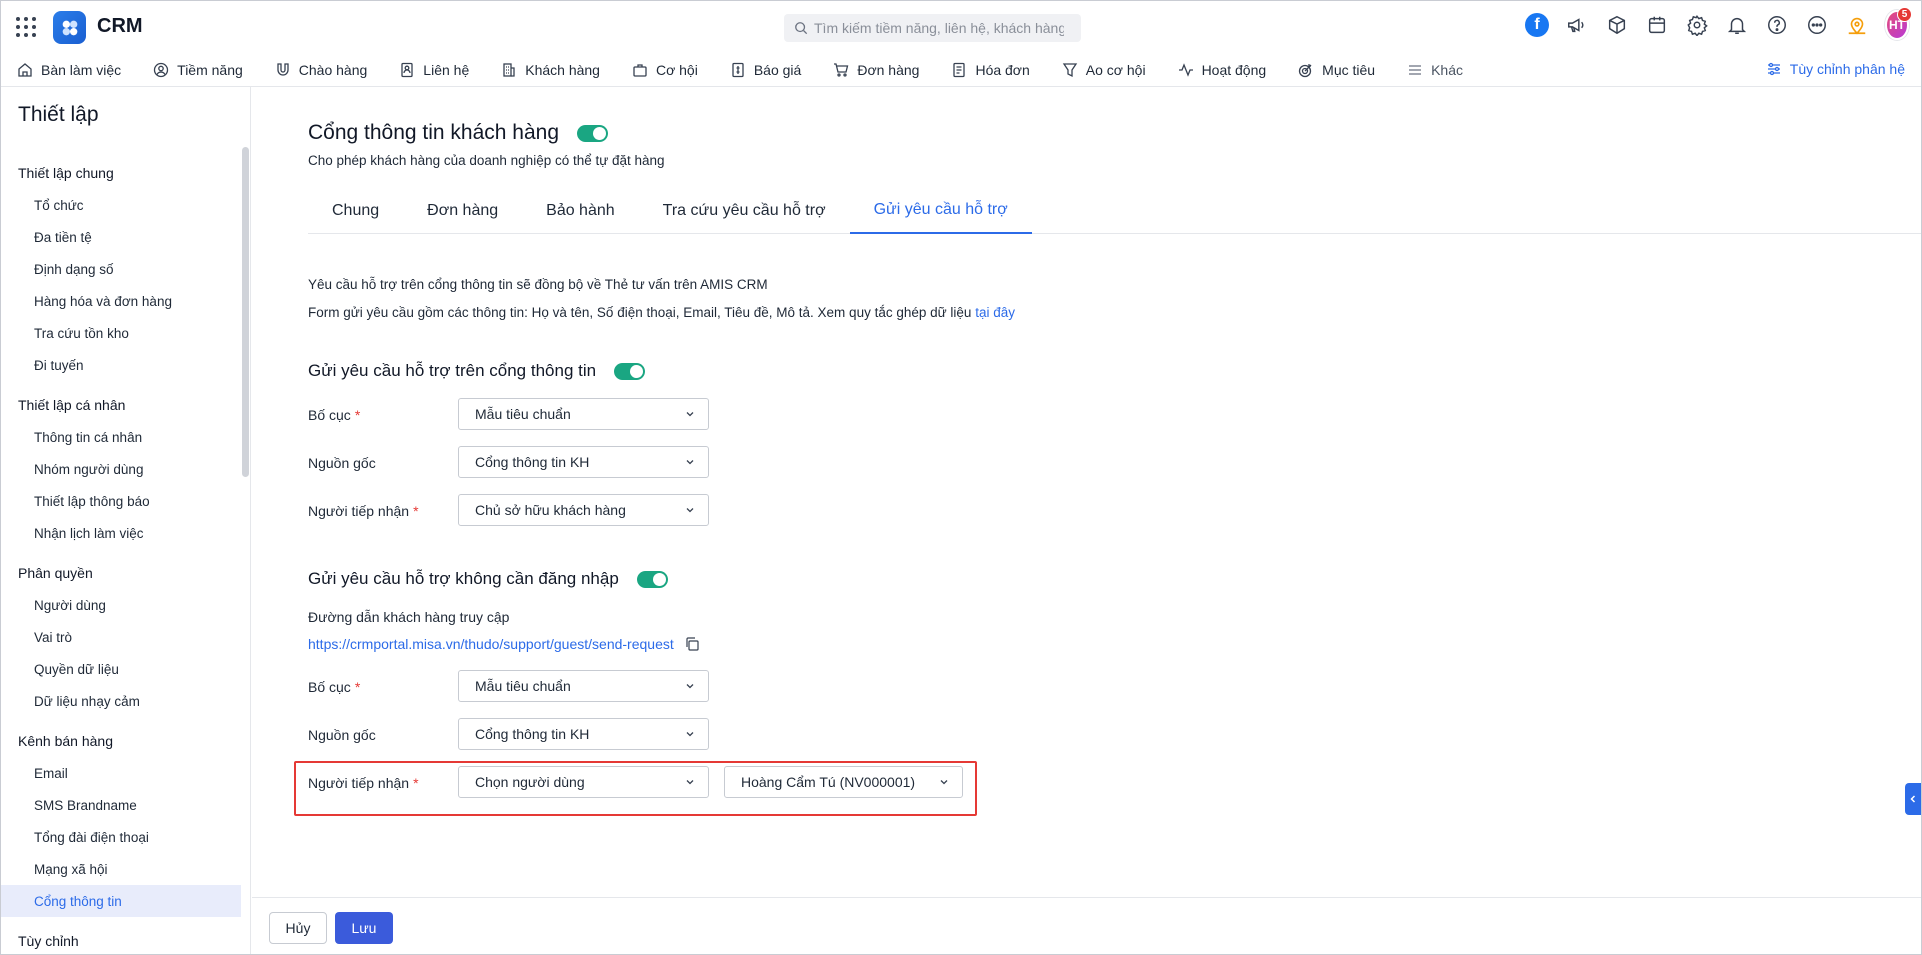 Image resolution: width=1922 pixels, height=955 pixels. Describe the element at coordinates (321, 70) in the screenshot. I see `nav-item-chao-hang: Chào hàng` at that location.